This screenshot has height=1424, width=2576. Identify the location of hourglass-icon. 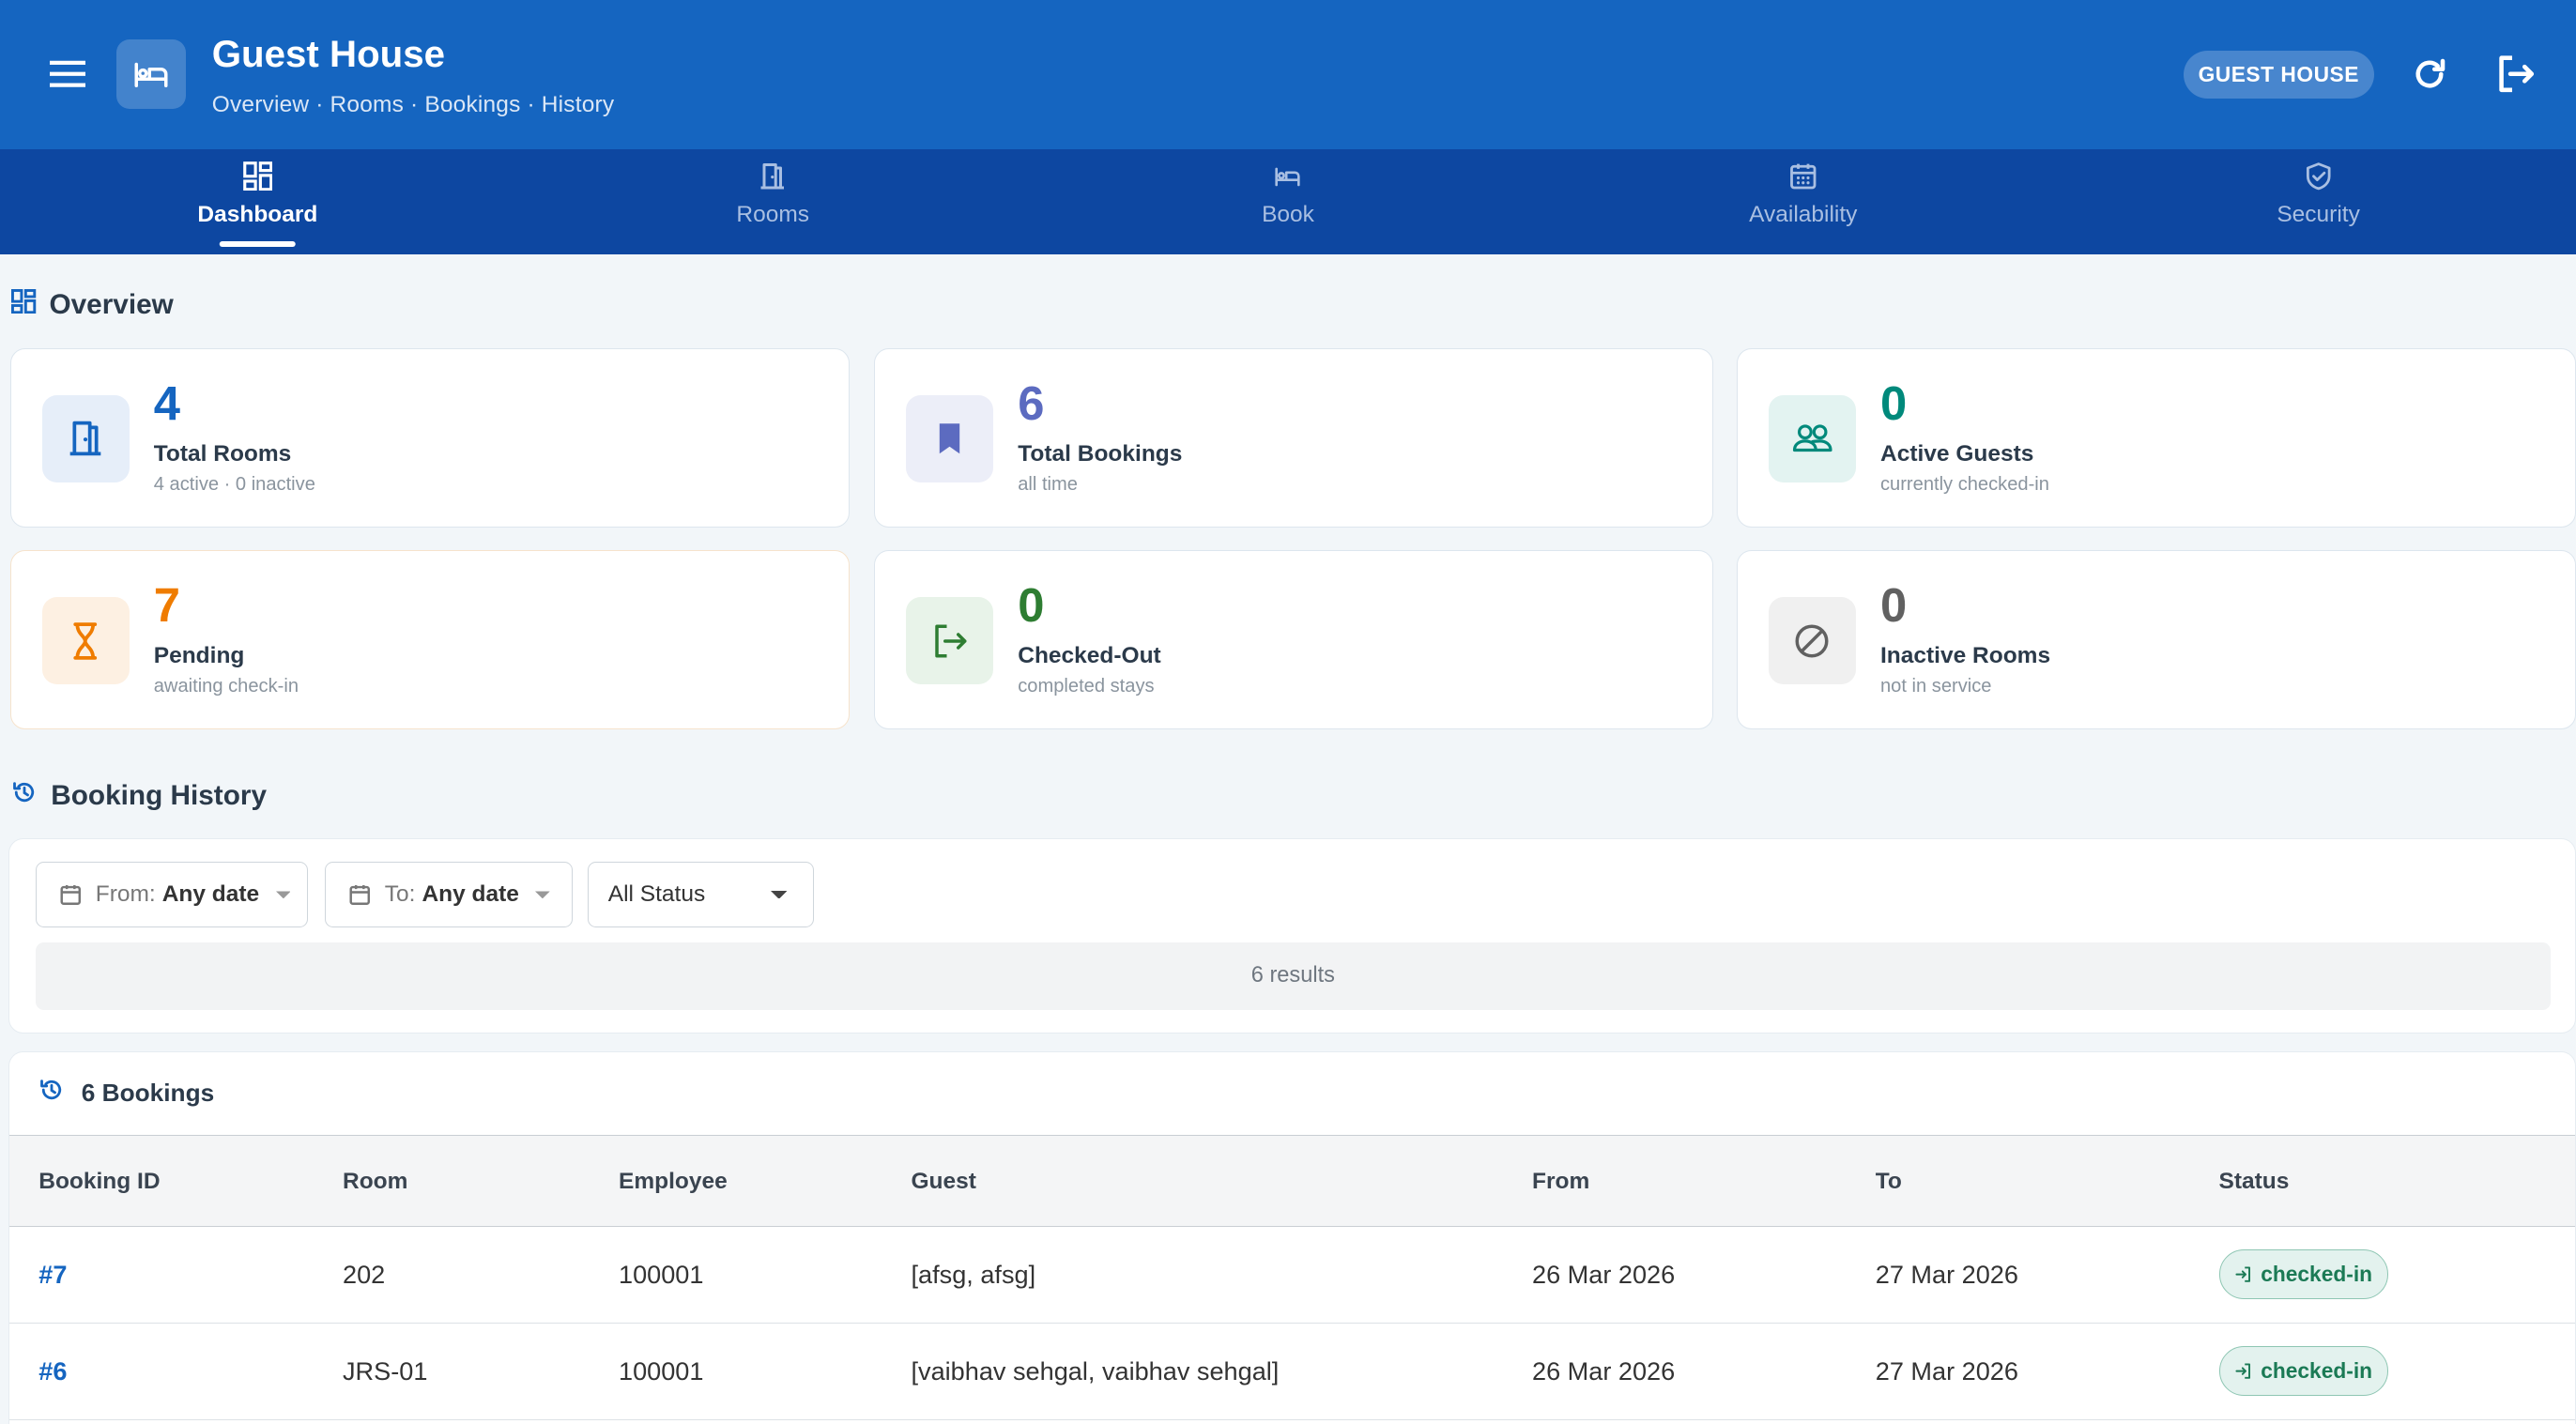
(86, 641).